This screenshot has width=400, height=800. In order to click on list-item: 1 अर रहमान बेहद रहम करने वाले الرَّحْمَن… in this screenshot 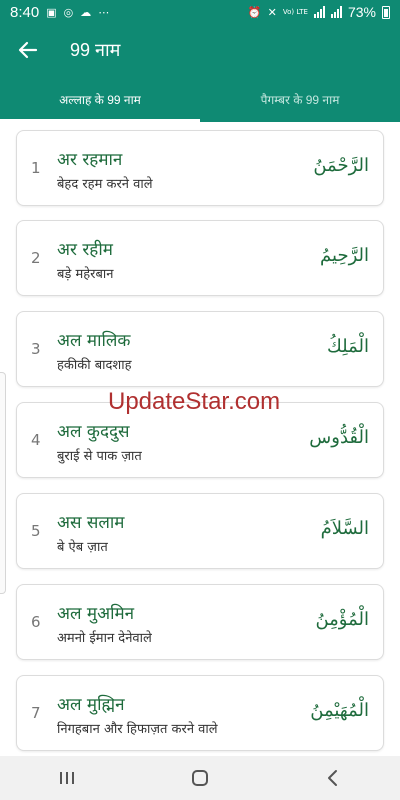, I will do `click(200, 168)`.